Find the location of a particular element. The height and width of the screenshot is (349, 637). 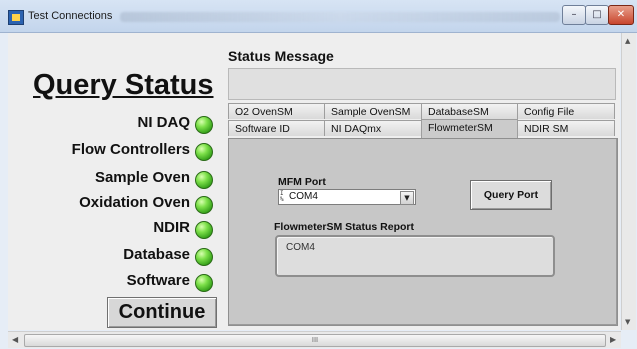

tab-software-id: Software ID is located at coordinates (276, 128).